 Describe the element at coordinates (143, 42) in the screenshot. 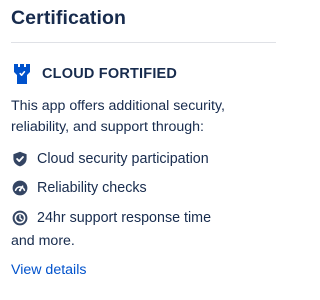

I see `title-divider` at that location.